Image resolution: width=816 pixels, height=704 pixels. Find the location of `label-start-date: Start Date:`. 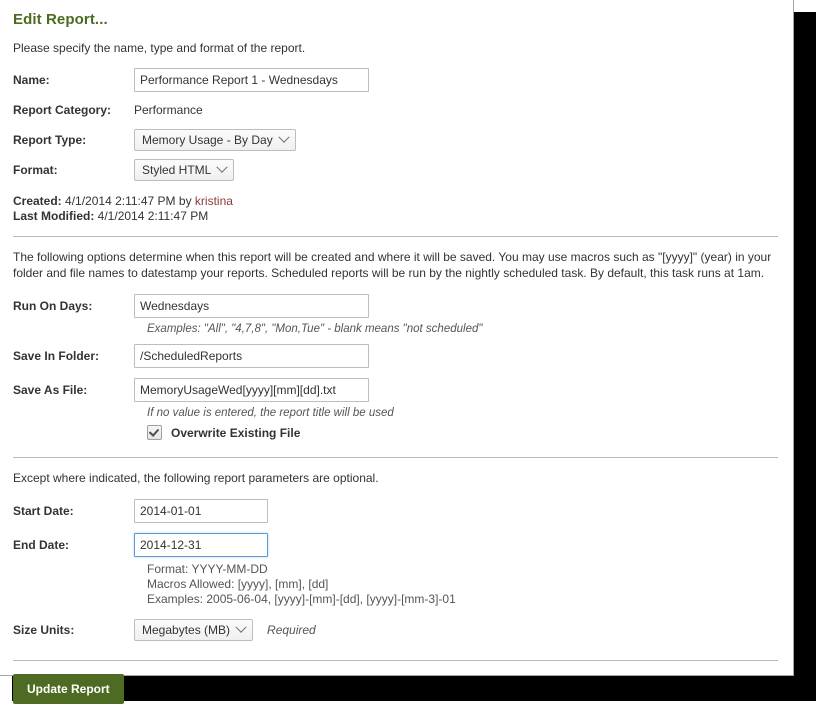

label-start-date: Start Date: is located at coordinates (43, 511).